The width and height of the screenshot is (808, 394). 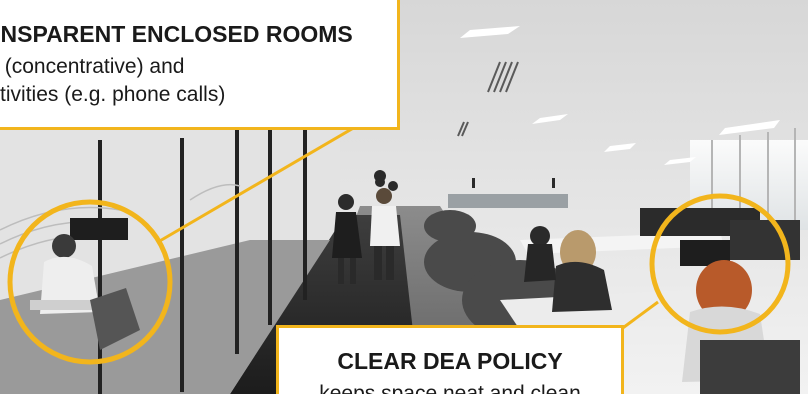 I want to click on callout-line: for quiet (concentrative) and, so click(x=92, y=66).